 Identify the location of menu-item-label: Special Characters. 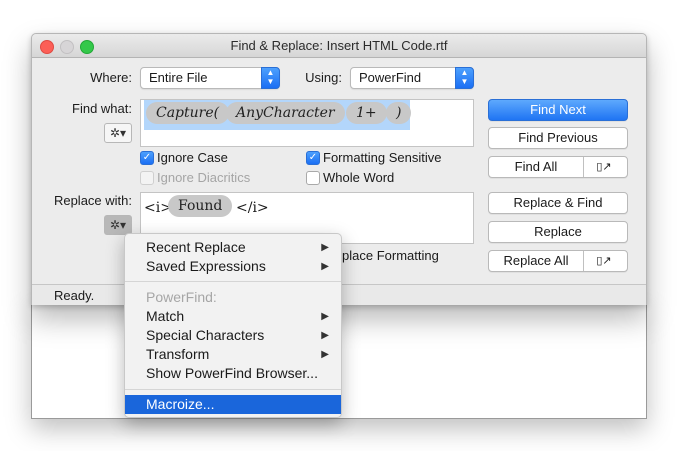
(205, 335).